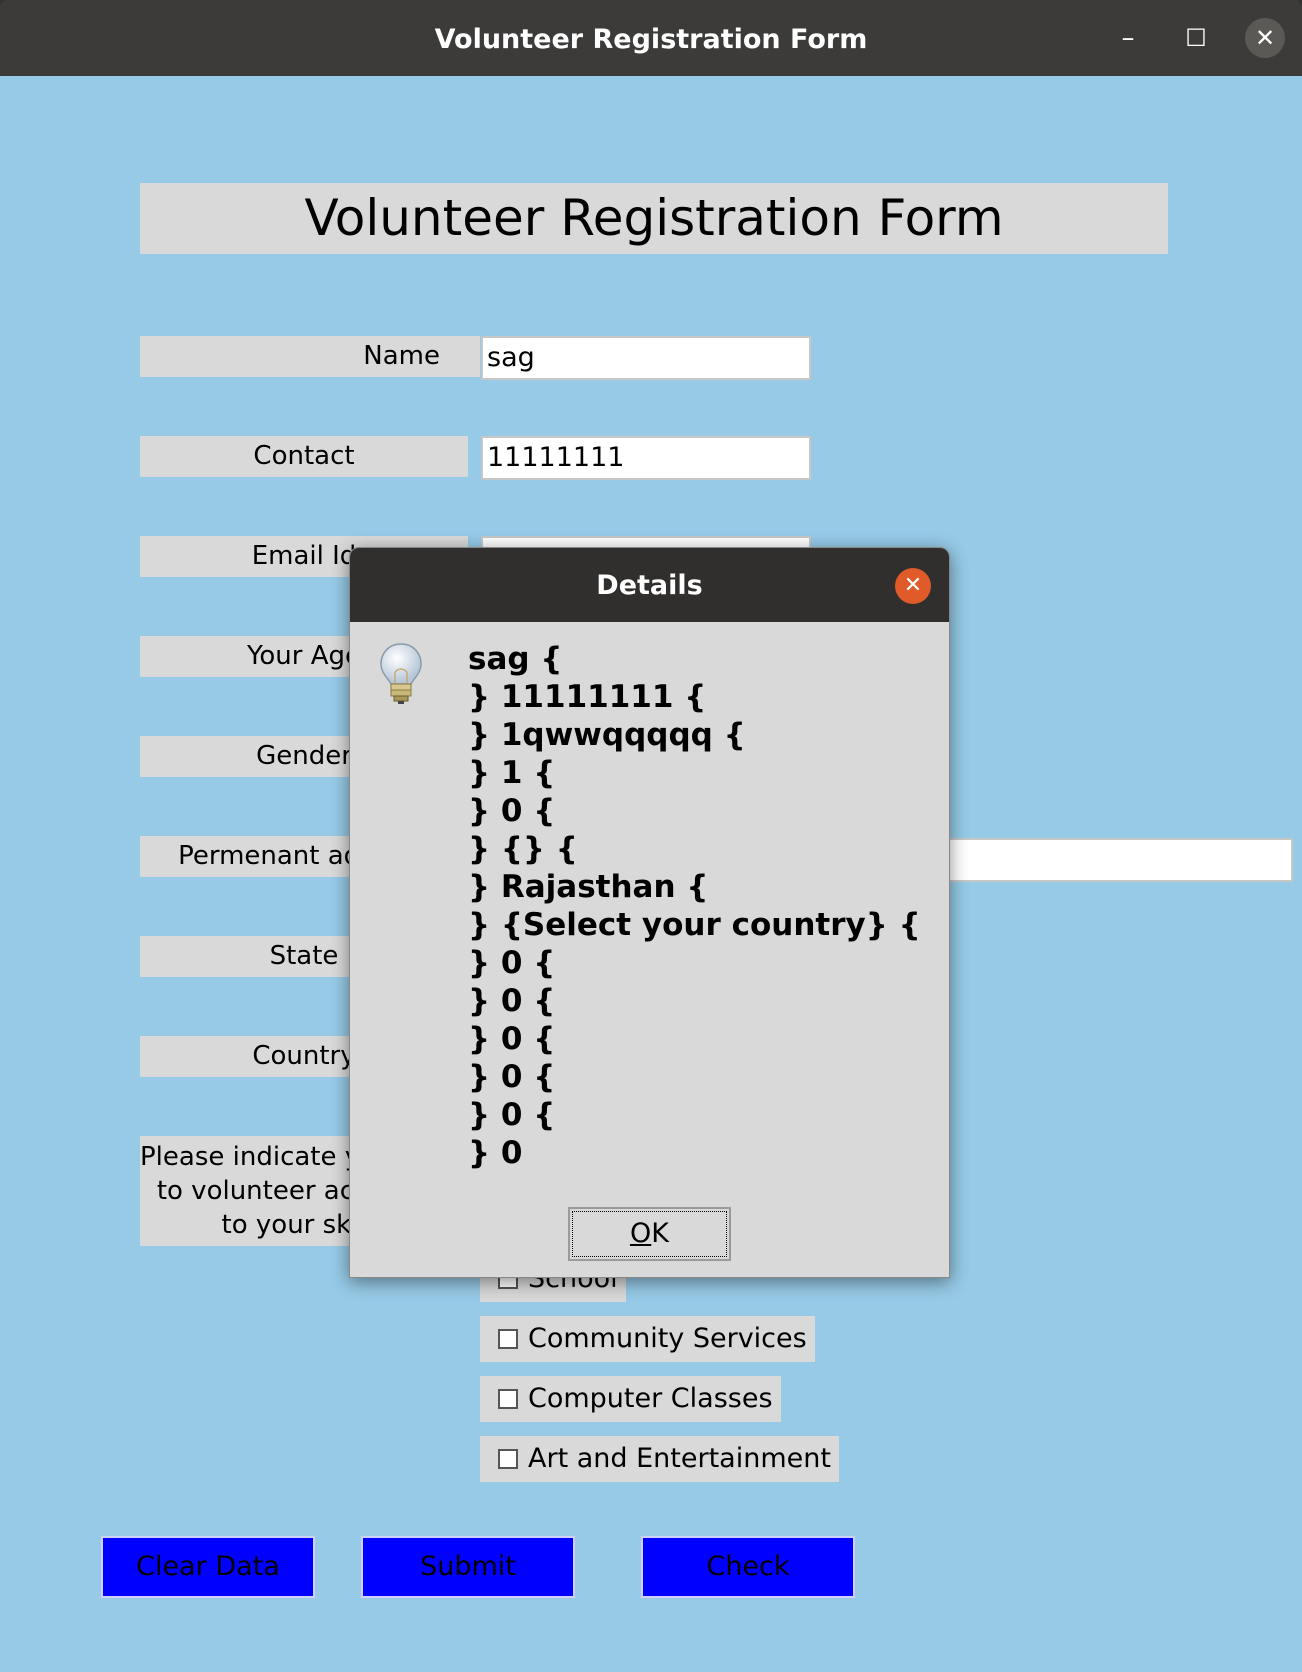  Describe the element at coordinates (588, 887) in the screenshot. I see `message-line: } Rajasthan {` at that location.